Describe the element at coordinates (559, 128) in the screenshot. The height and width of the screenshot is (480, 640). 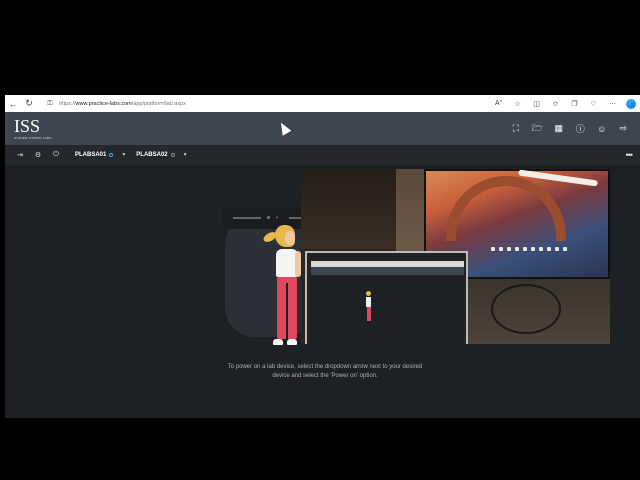
I see `chart-icon: ▦` at that location.